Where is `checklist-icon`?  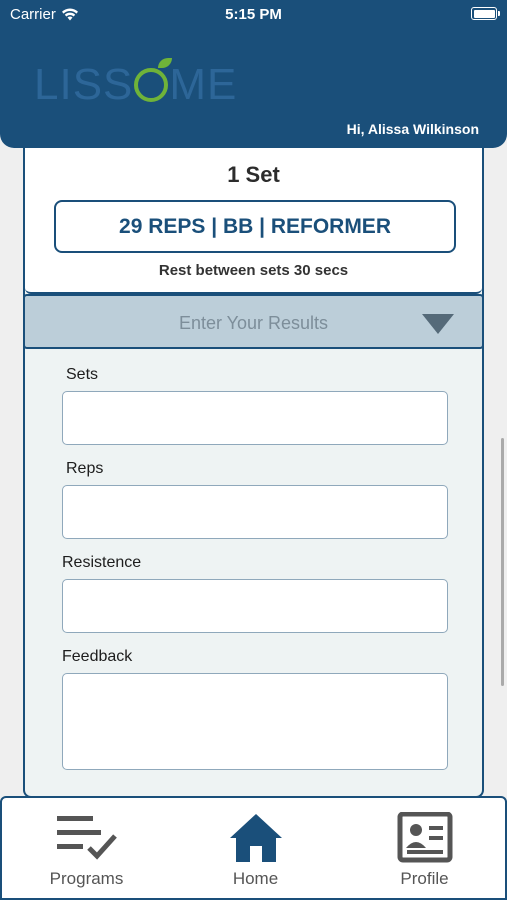
checklist-icon is located at coordinates (86, 838).